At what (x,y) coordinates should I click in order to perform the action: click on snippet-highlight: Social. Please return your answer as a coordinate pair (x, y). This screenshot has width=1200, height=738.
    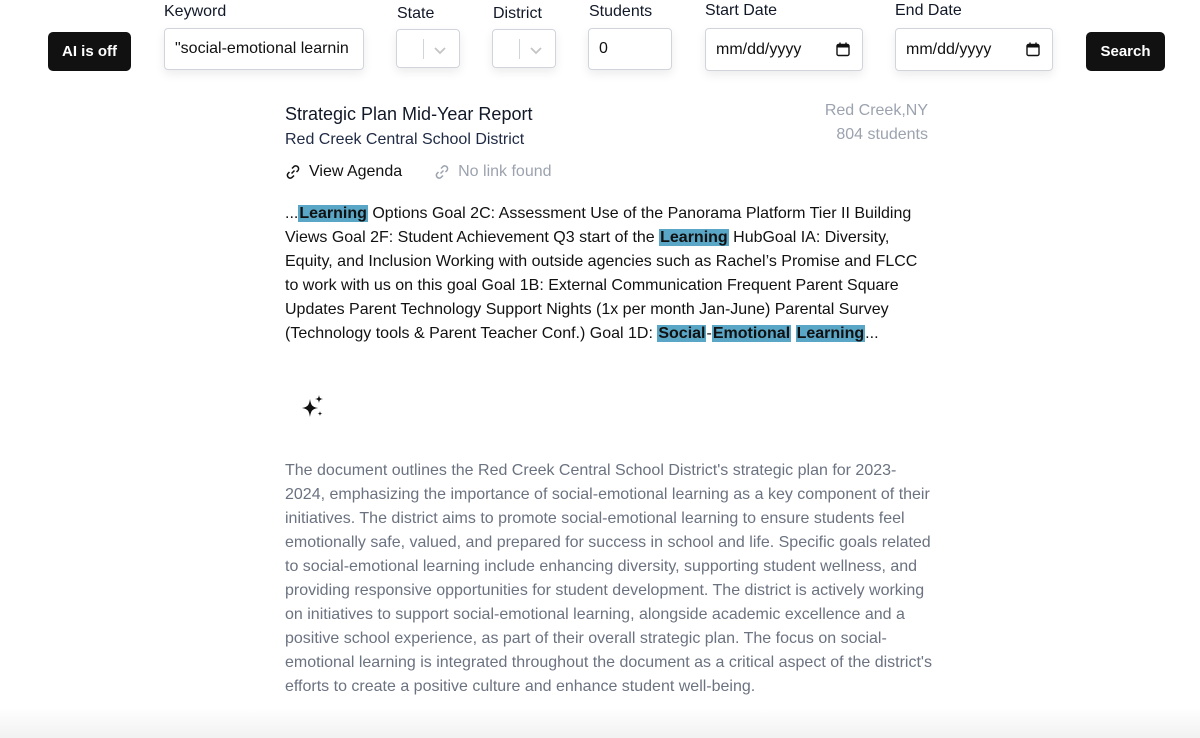
    Looking at the image, I should click on (682, 333).